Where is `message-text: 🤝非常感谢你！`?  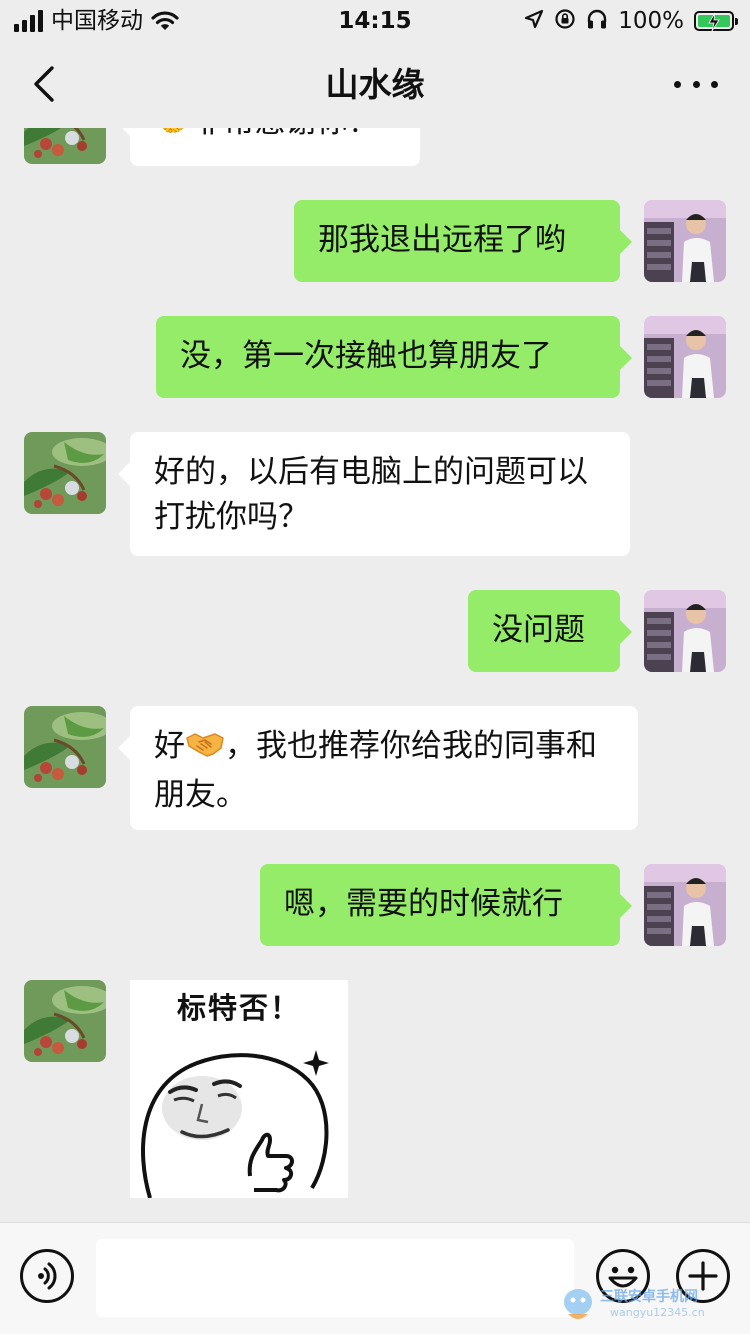 message-text: 🤝非常感谢你！ is located at coordinates (266, 134).